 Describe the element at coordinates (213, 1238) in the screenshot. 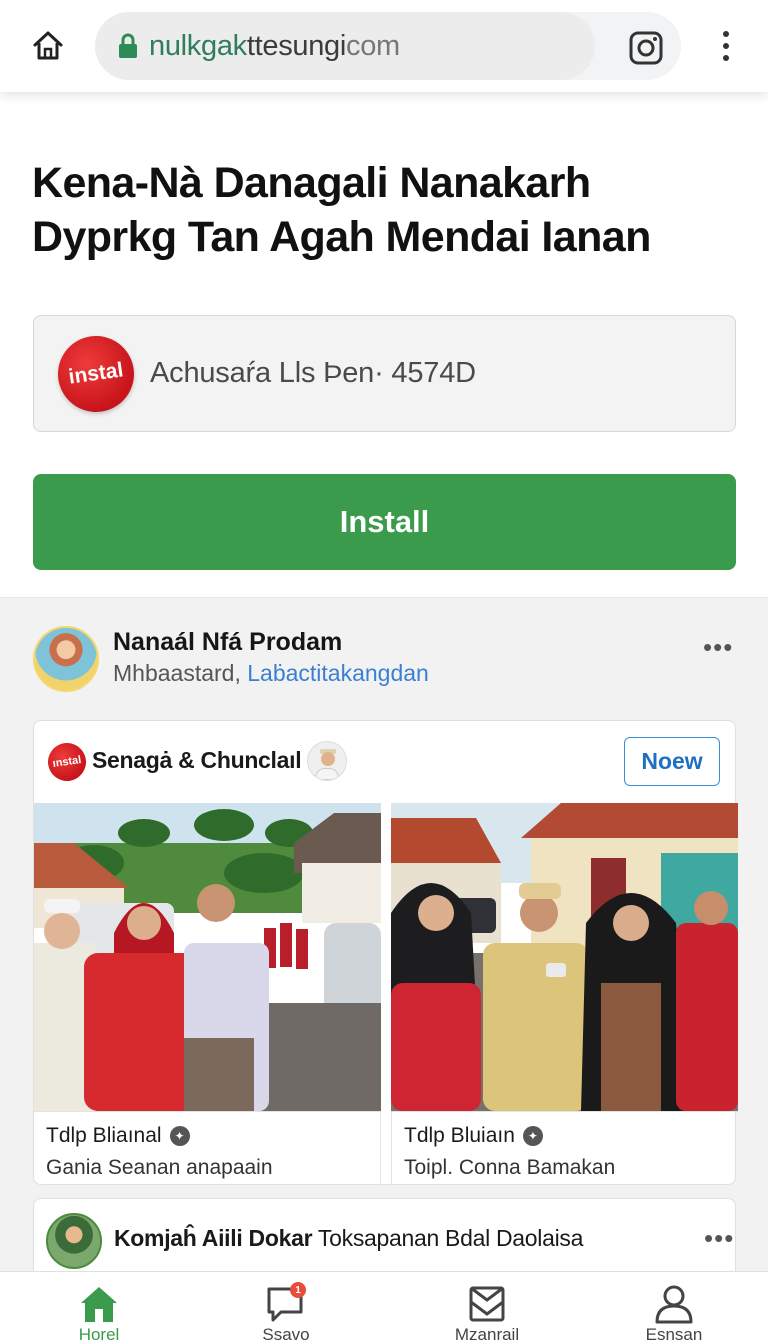

I see `second-post-author: Komjaĥ Aiili Dokar` at that location.